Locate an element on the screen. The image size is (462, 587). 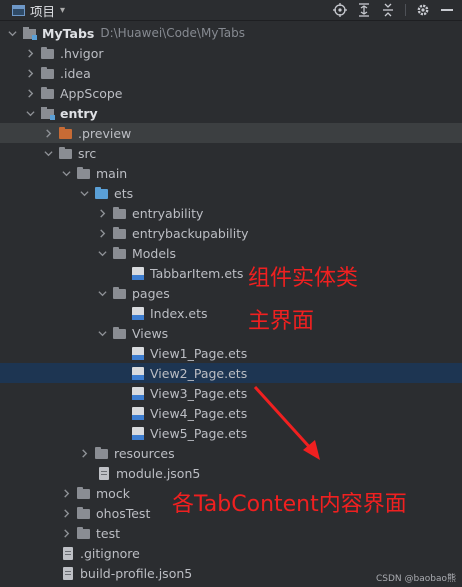
annotation-arrow is located at coordinates (286, 422).